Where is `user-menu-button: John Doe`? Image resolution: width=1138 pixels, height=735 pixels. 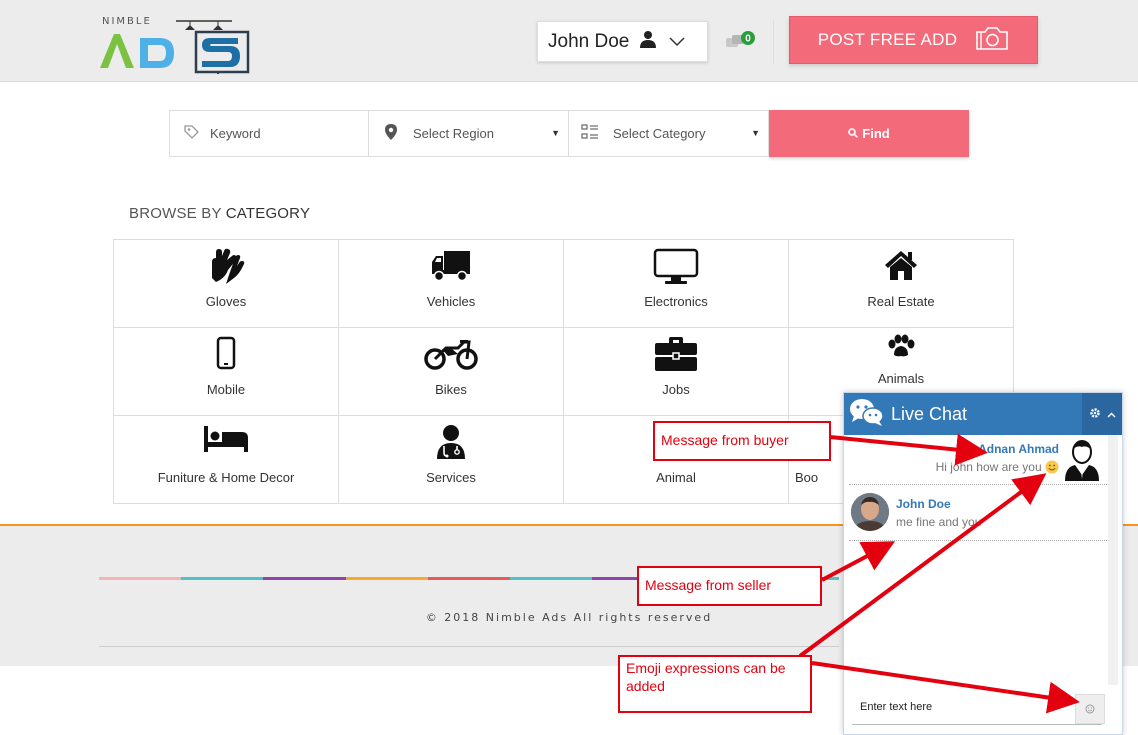 user-menu-button: John Doe is located at coordinates (622, 41).